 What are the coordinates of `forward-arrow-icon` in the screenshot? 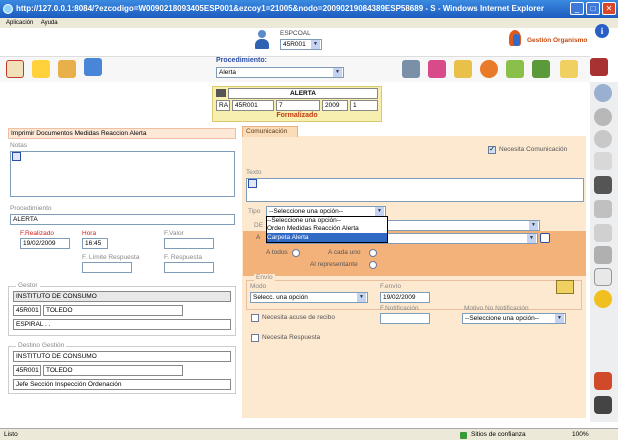 It's located at (603, 139).